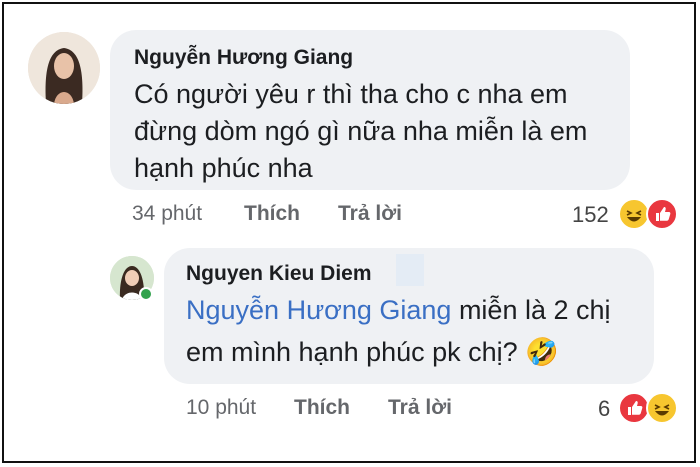  What do you see at coordinates (279, 274) in the screenshot?
I see `comment-author: Nguyen Kieu Diem` at bounding box center [279, 274].